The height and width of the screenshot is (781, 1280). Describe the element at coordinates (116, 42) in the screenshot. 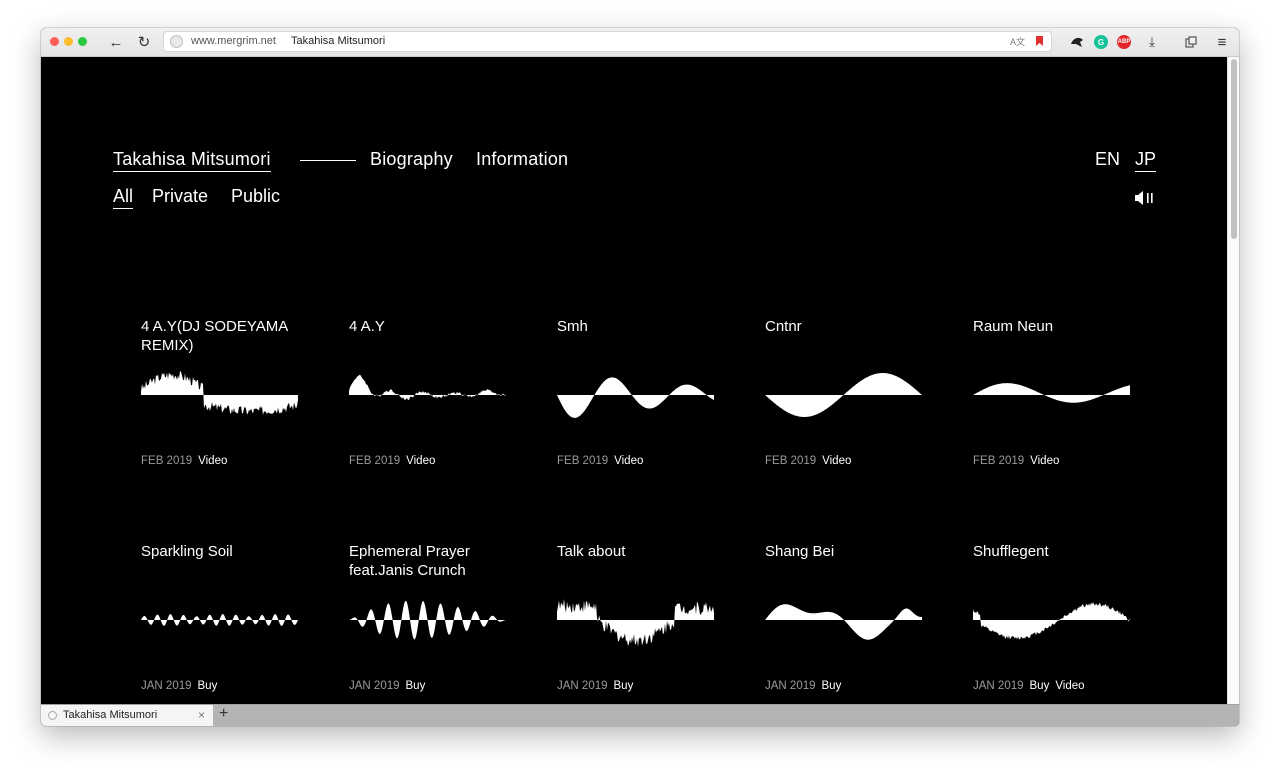

I see `back-icon: ←` at that location.